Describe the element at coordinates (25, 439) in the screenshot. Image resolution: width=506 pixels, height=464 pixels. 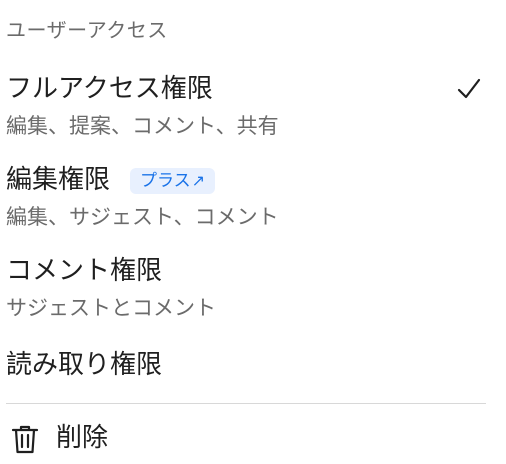
I see `trash-icon` at that location.